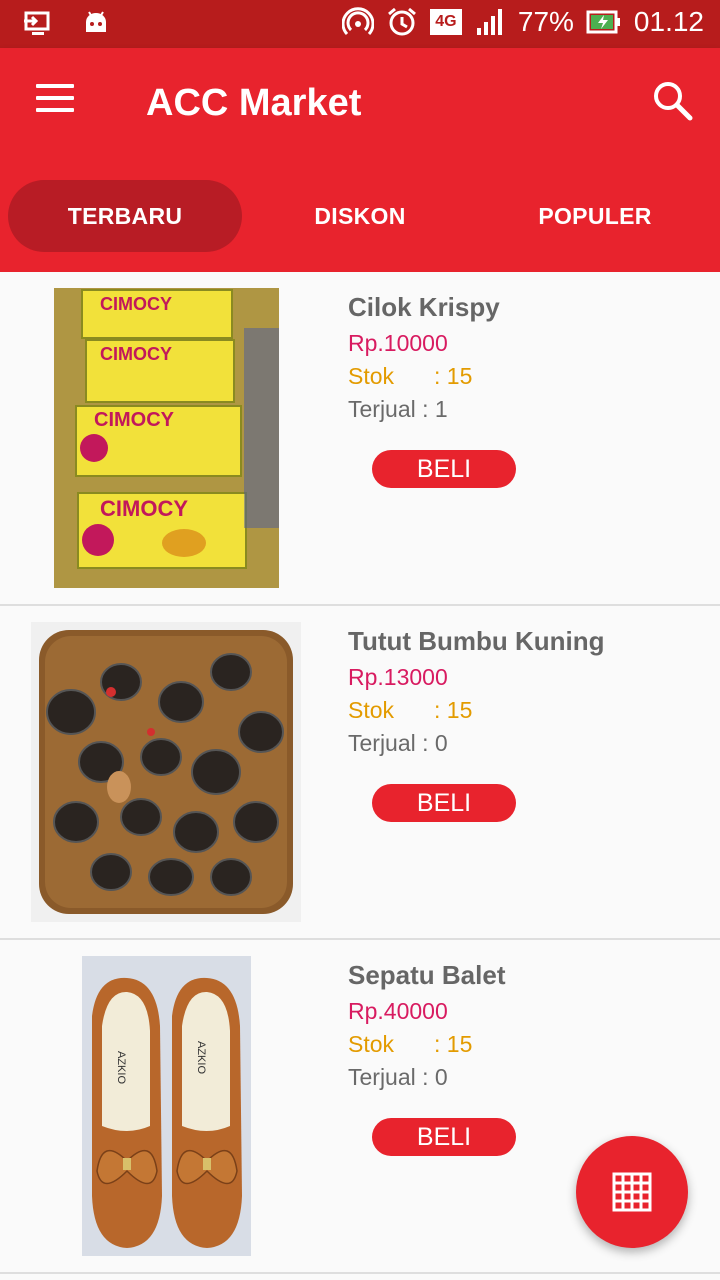 The height and width of the screenshot is (1280, 720). What do you see at coordinates (55, 86) in the screenshot?
I see `menu-icon` at bounding box center [55, 86].